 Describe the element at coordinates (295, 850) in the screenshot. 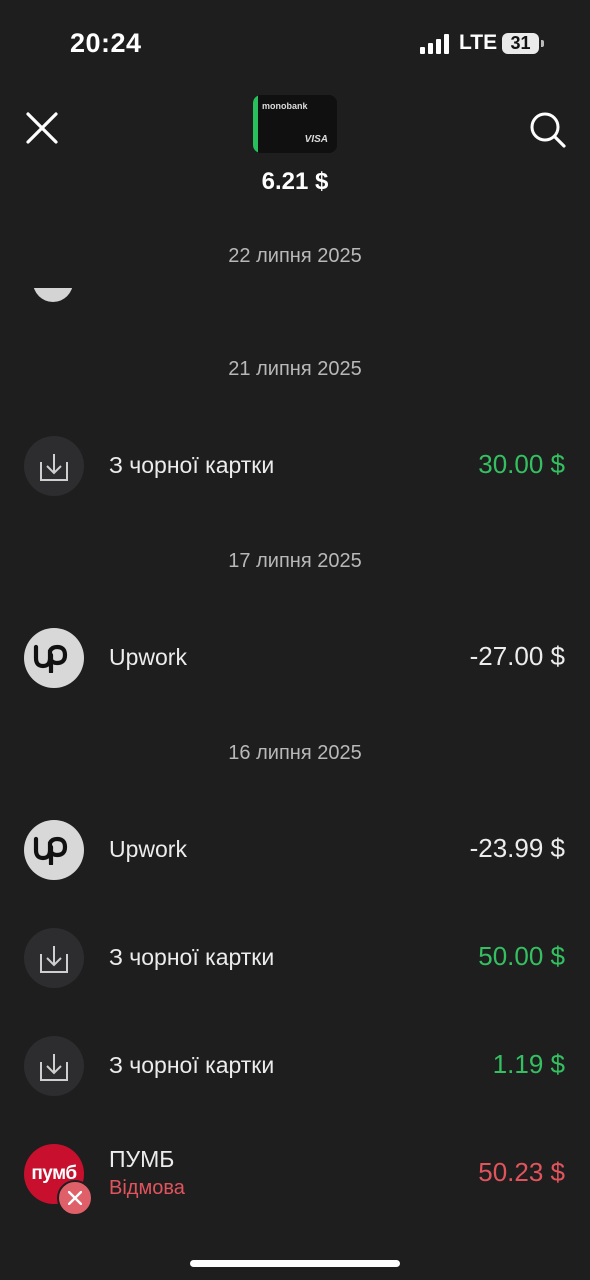

I see `transaction-row: Upwork -23.99 $` at that location.